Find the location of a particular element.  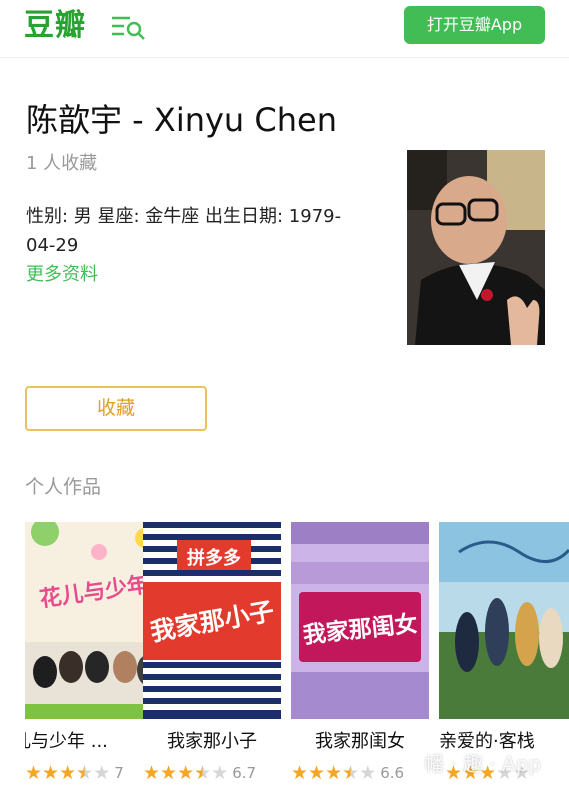

portrait-image is located at coordinates (476, 247).